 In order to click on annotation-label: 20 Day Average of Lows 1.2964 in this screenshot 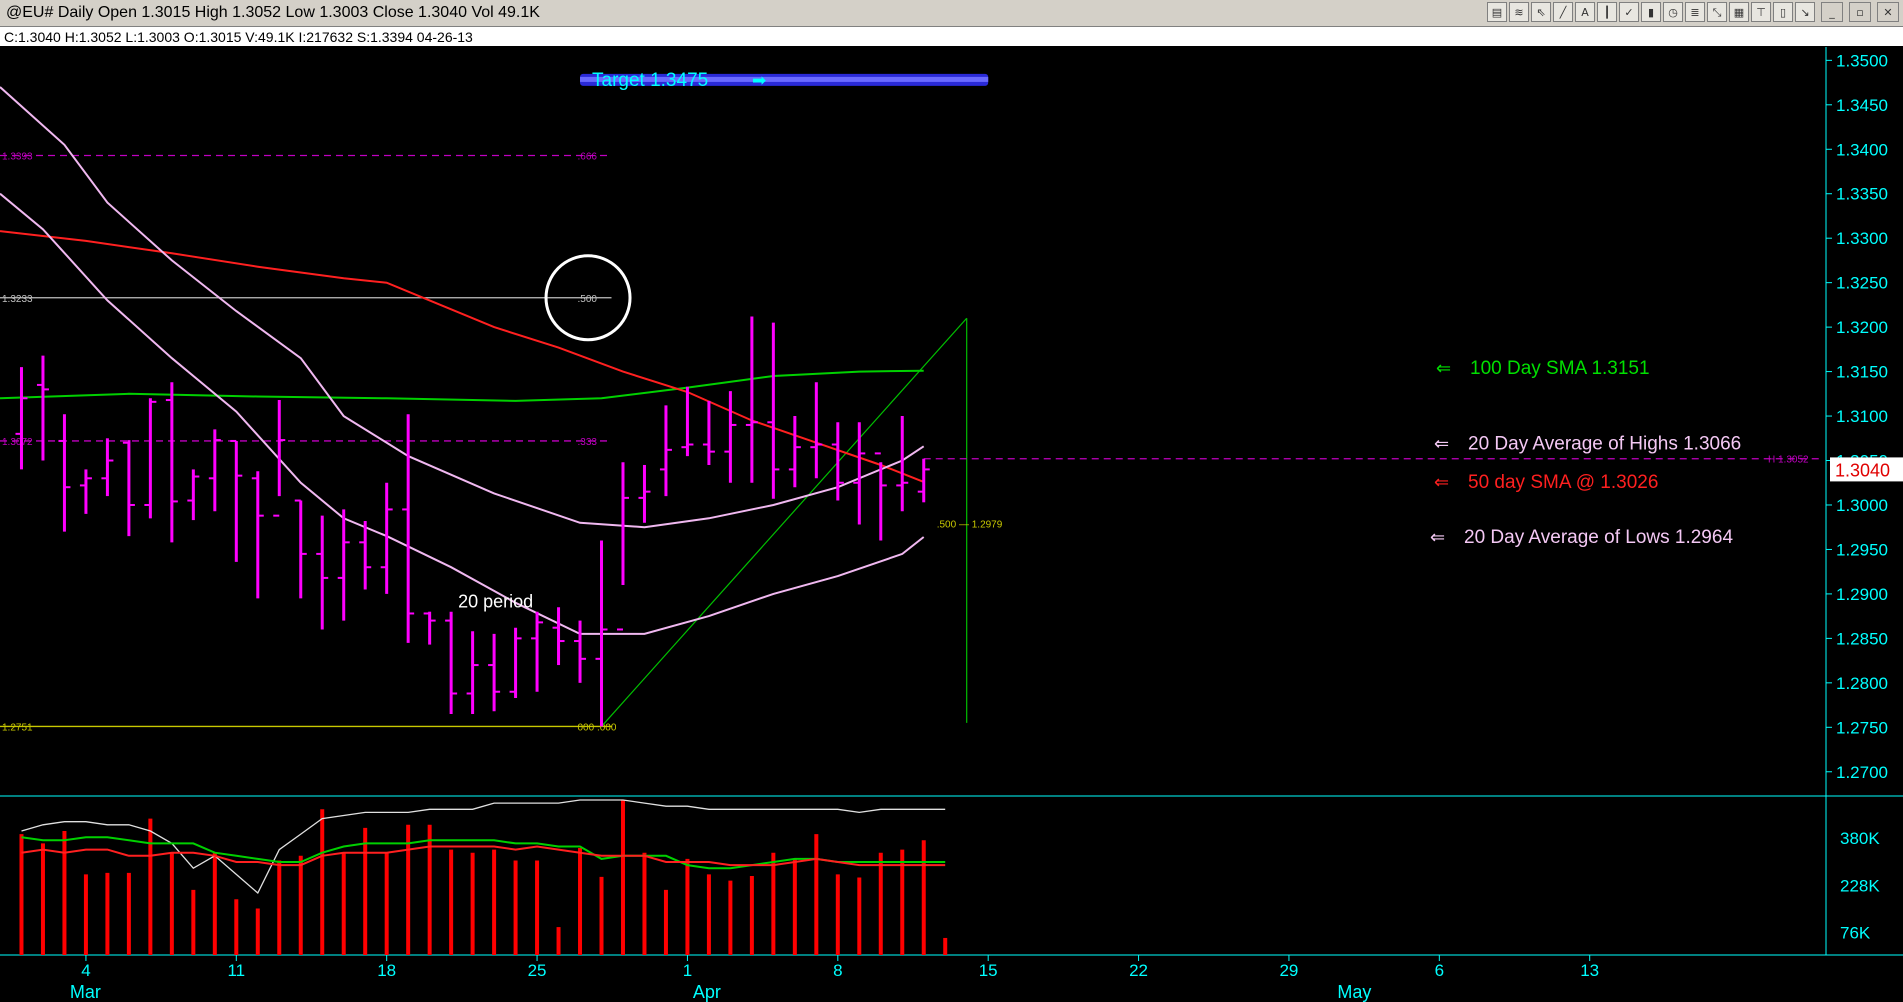, I will do `click(1598, 537)`.